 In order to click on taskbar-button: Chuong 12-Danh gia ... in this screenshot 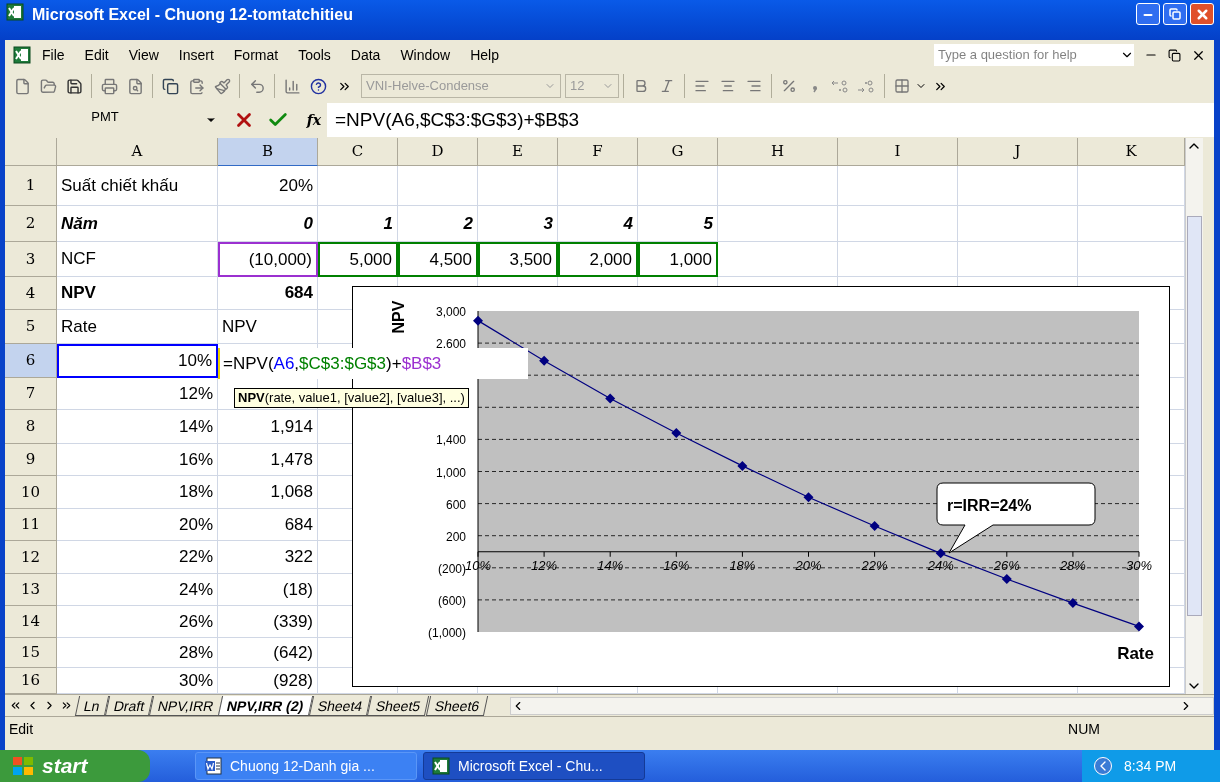, I will do `click(306, 766)`.